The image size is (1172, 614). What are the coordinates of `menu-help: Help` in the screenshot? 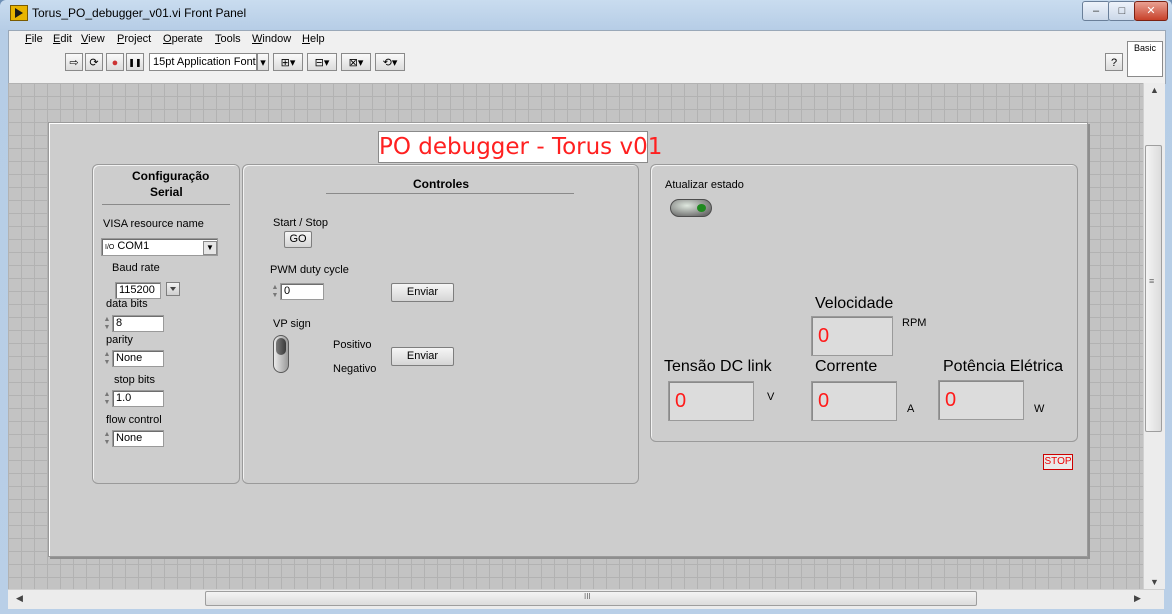 It's located at (313, 39).